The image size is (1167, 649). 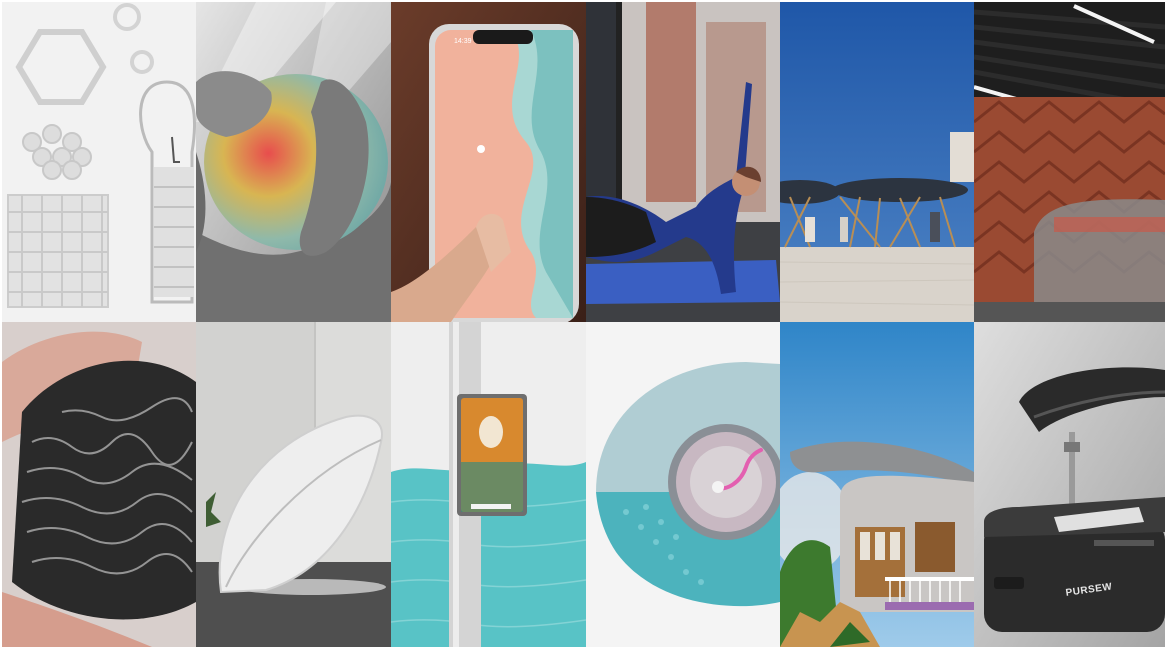 I want to click on hand-ball-illustration, so click(x=293, y=162).